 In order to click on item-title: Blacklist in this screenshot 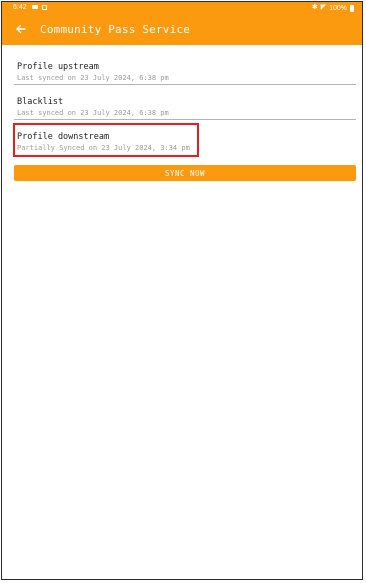, I will do `click(40, 102)`.